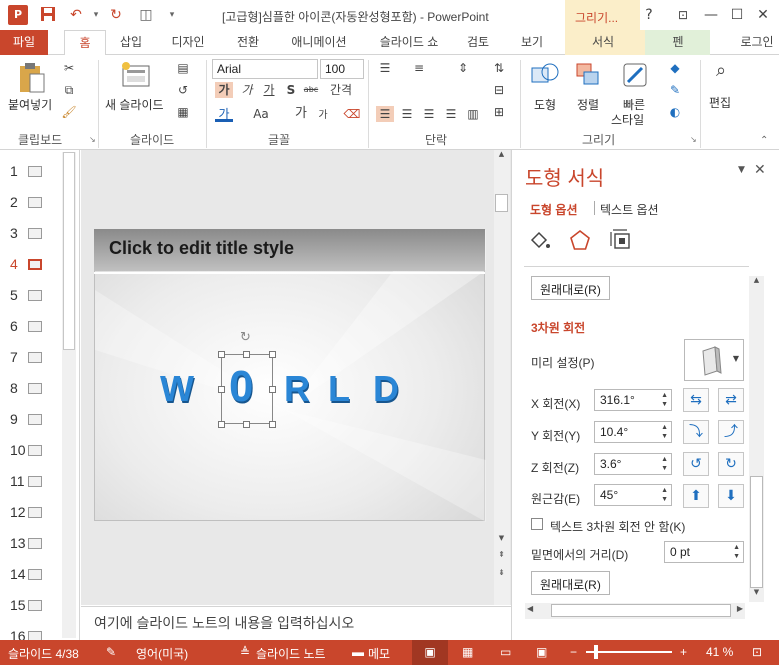 The width and height of the screenshot is (779, 665). Describe the element at coordinates (633, 495) in the screenshot. I see `perspective-input: 45° ▲ ▼` at that location.